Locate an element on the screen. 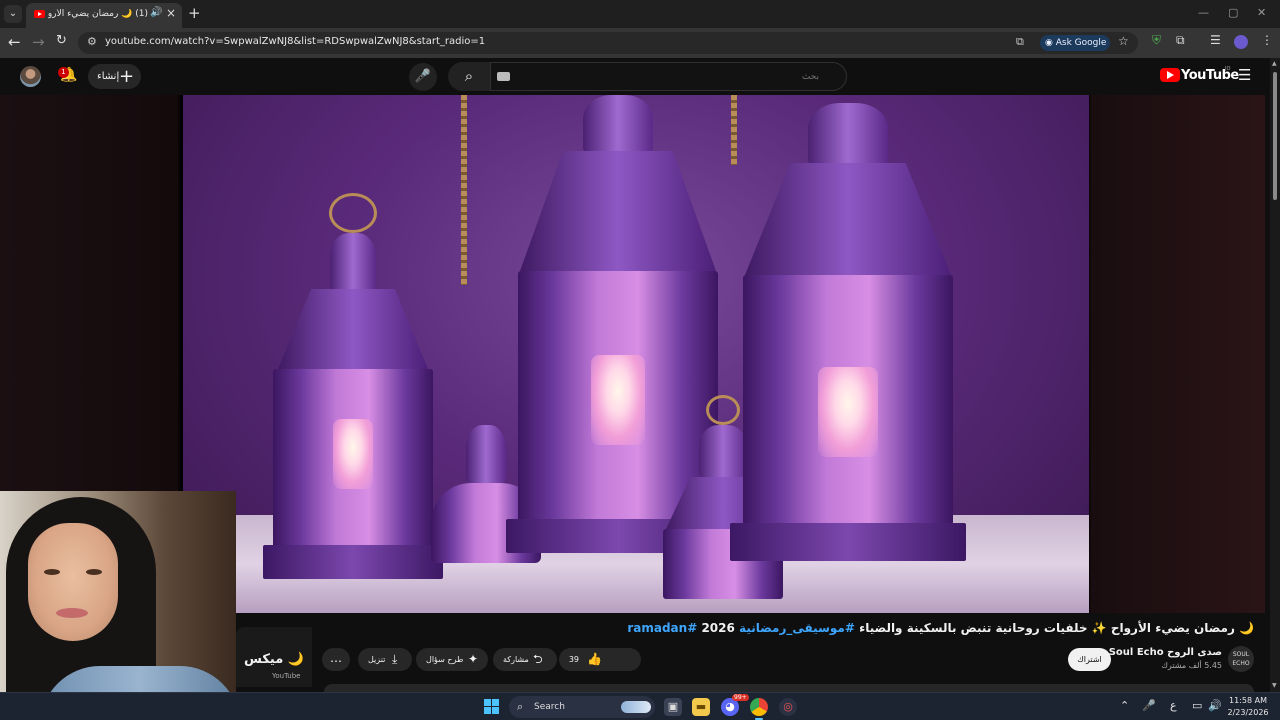  lantern-ring is located at coordinates (723, 410).